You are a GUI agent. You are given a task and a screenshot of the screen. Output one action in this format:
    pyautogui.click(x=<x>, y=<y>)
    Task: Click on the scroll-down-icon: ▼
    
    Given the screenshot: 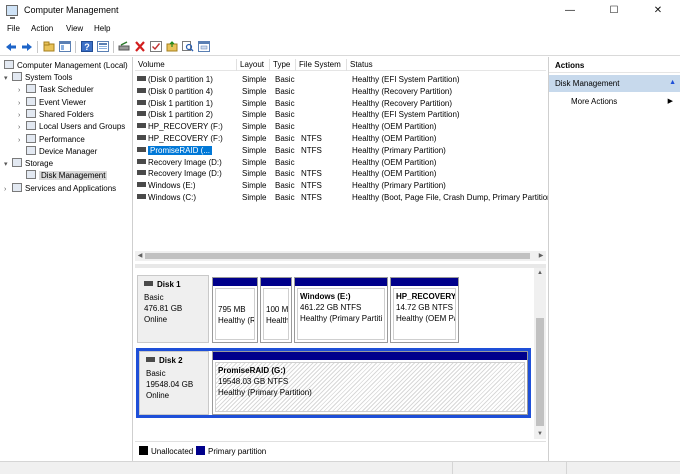 What is the action you would take?
    pyautogui.click(x=540, y=434)
    